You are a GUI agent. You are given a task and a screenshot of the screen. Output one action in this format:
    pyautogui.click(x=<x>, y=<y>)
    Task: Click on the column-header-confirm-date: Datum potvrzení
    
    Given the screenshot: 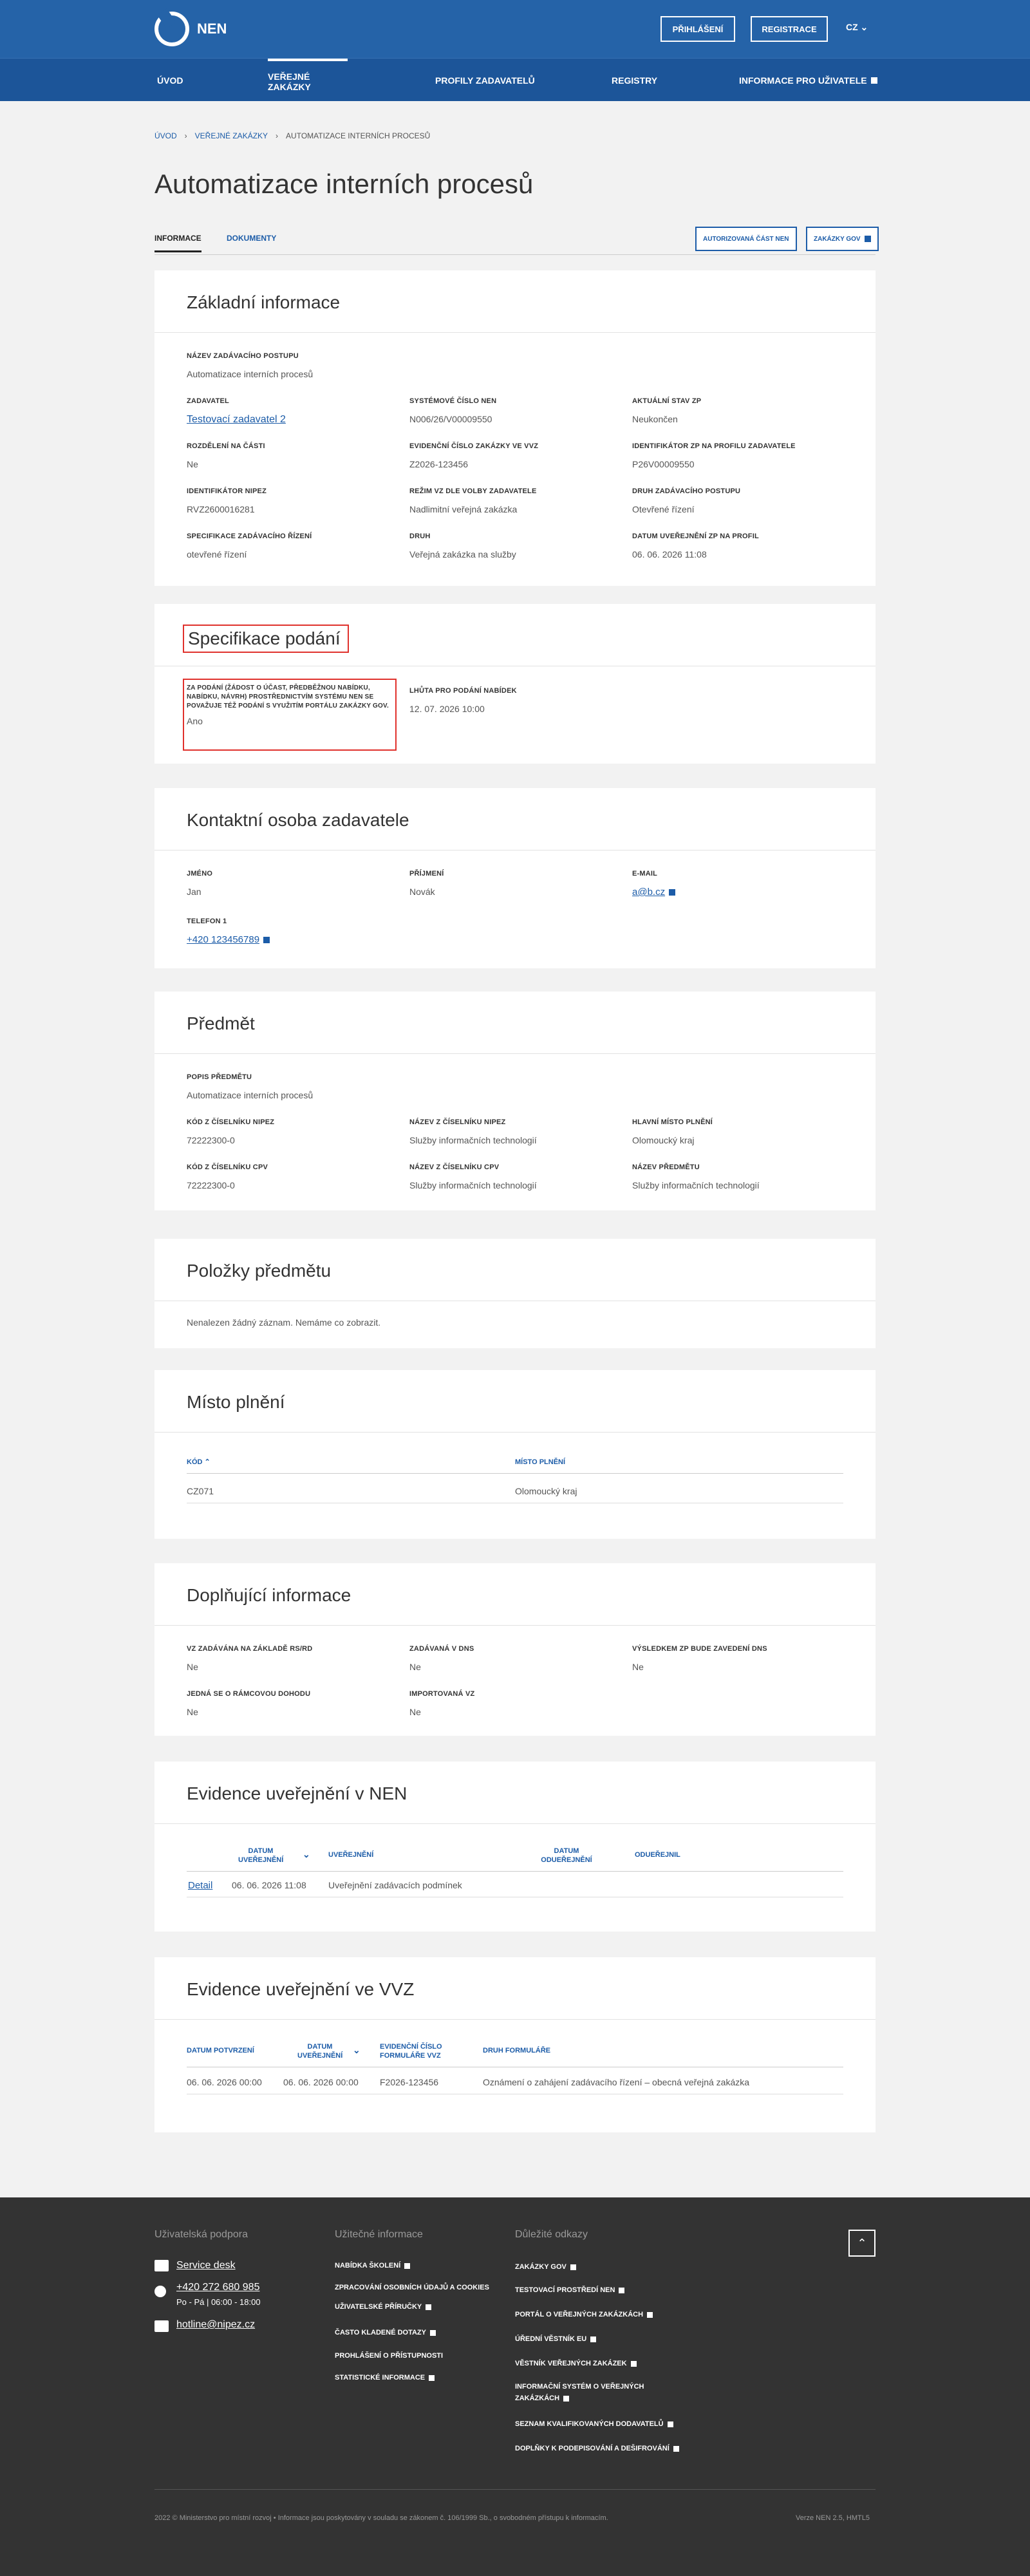 What is the action you would take?
    pyautogui.click(x=220, y=2050)
    